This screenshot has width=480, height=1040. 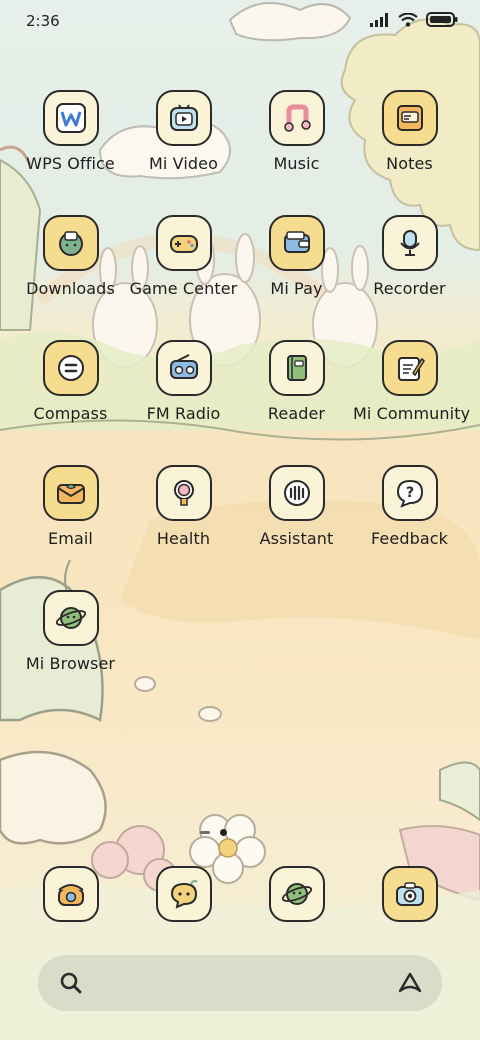 What do you see at coordinates (70, 243) in the screenshot?
I see `downloads-icon` at bounding box center [70, 243].